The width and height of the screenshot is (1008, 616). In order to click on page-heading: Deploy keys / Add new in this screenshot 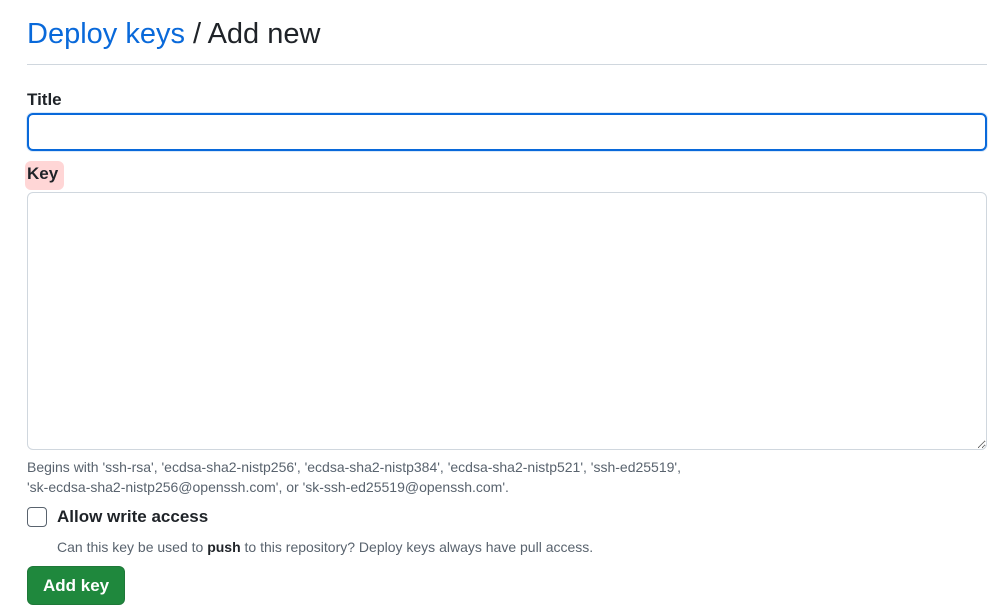, I will do `click(173, 34)`.